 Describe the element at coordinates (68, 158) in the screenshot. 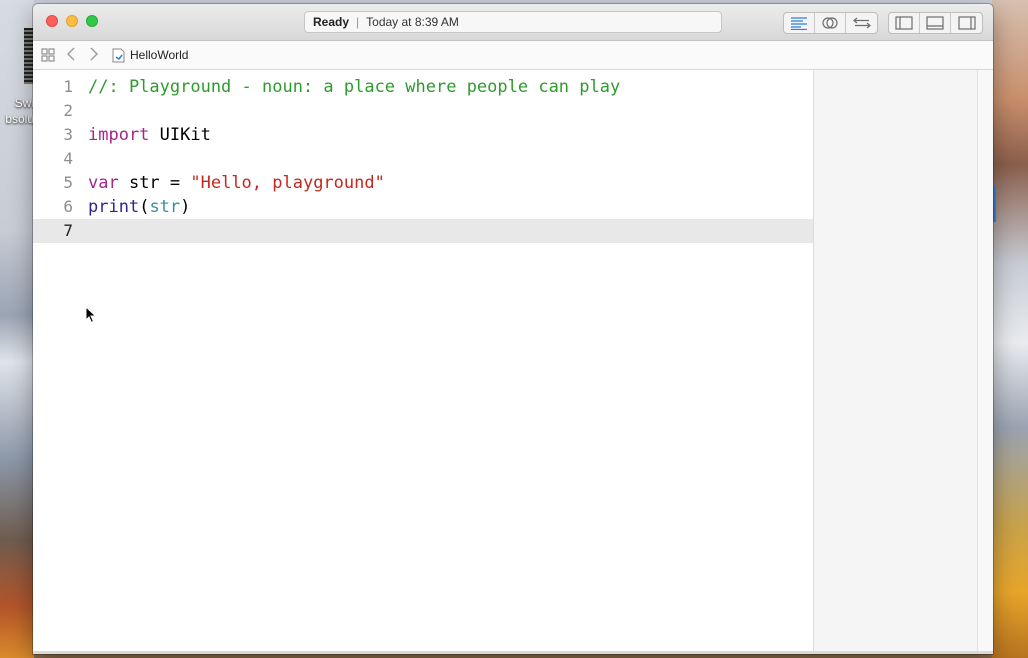

I see `line-number: 4` at that location.